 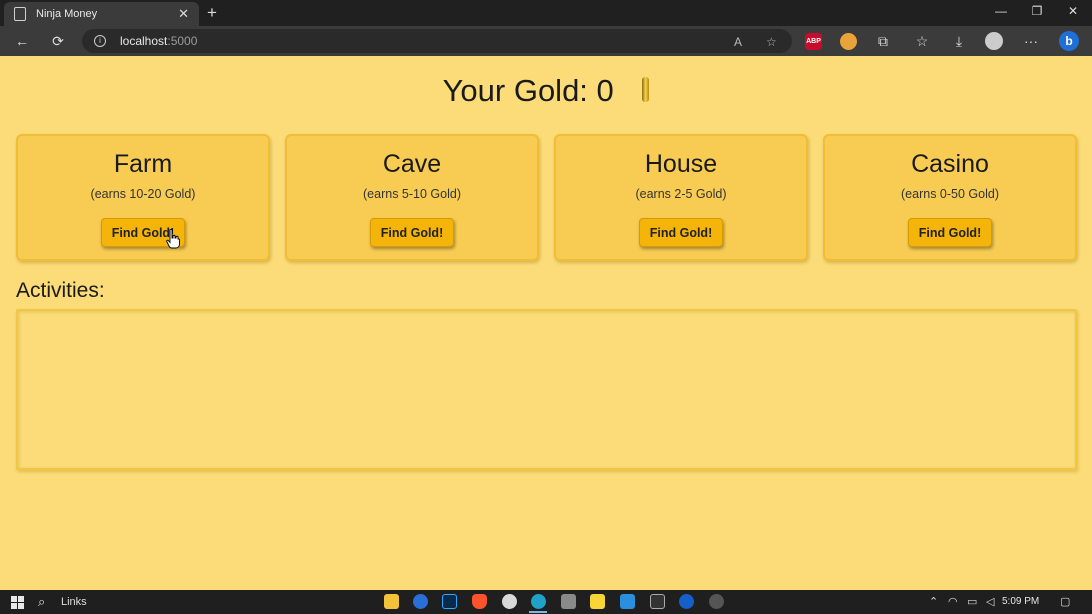 I want to click on minimize-button: —, so click(x=1001, y=11).